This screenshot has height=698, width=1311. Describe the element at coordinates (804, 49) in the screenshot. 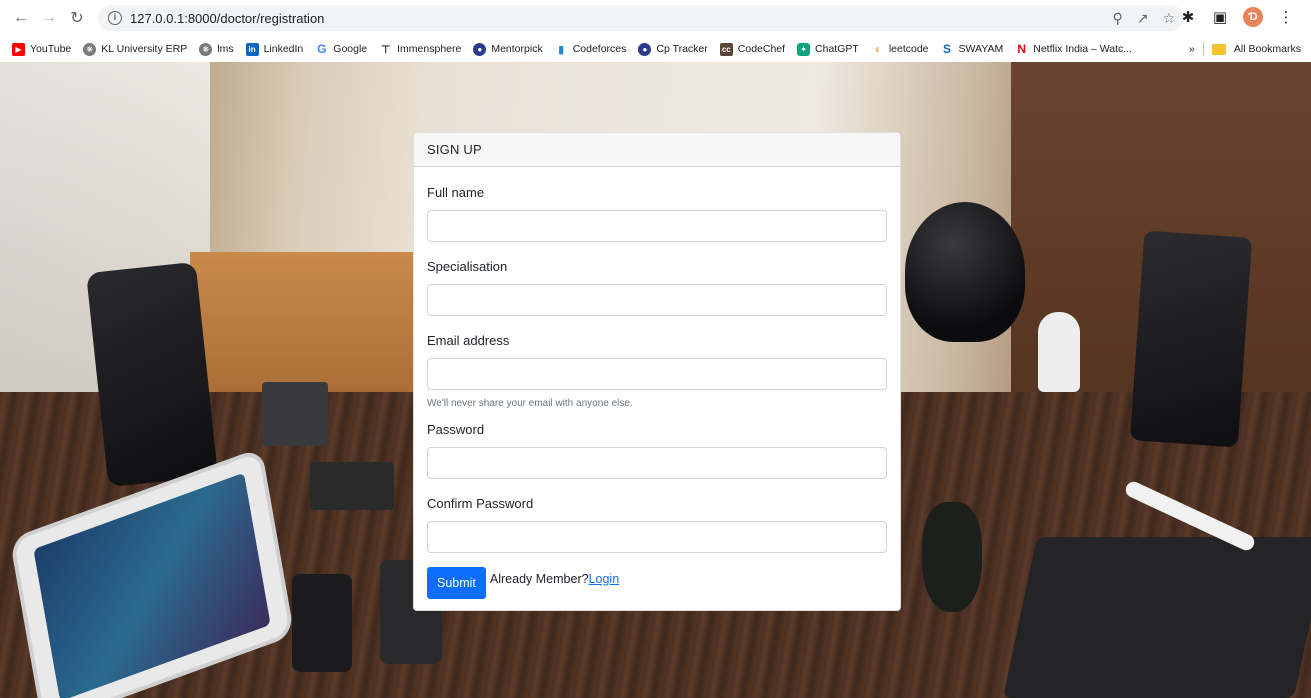

I see `chatgpt-icon: ✦` at that location.